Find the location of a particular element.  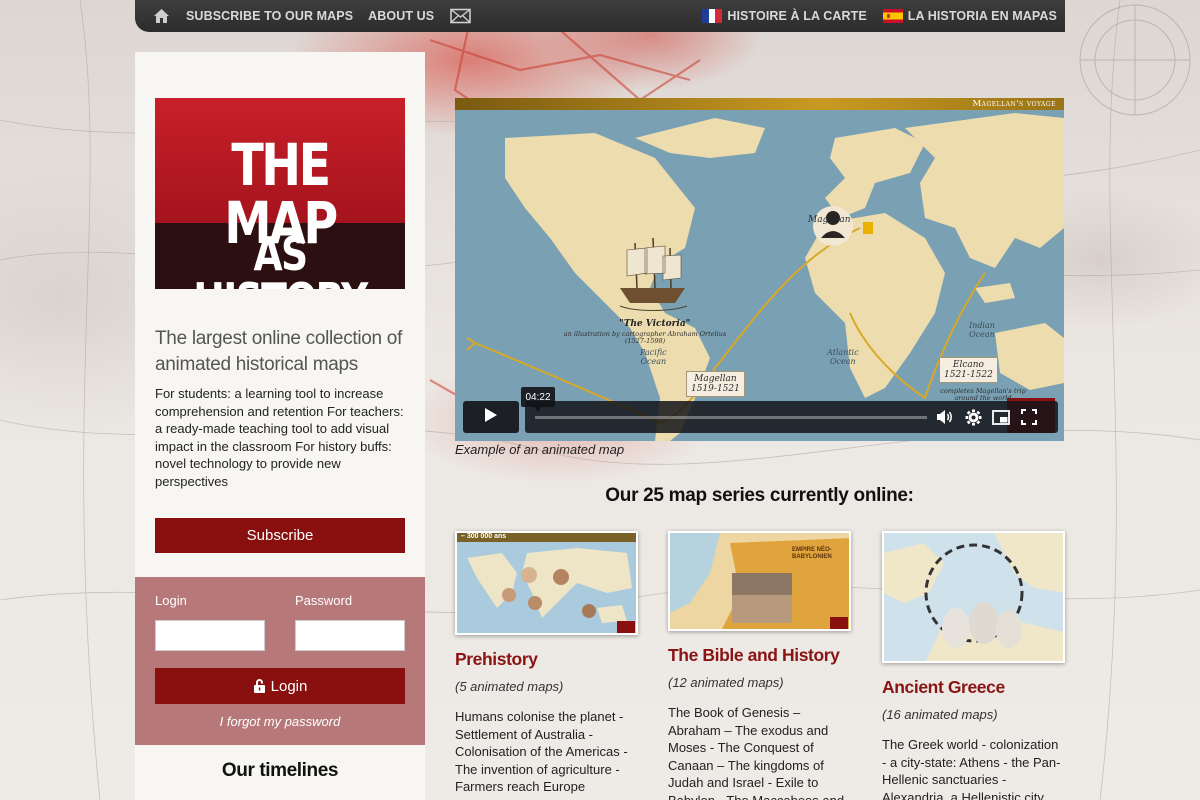

login-input is located at coordinates (210, 635).